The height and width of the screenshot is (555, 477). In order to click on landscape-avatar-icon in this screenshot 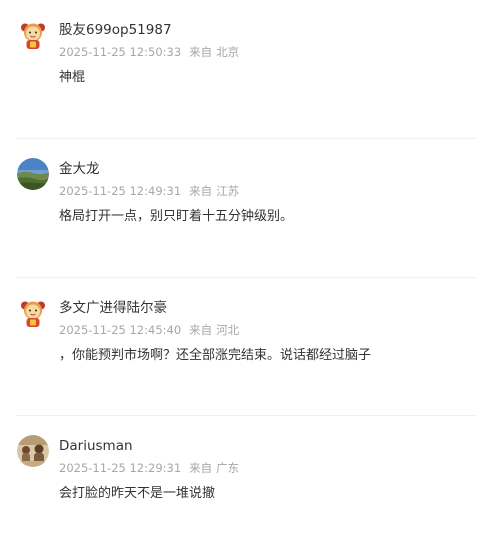, I will do `click(33, 174)`.